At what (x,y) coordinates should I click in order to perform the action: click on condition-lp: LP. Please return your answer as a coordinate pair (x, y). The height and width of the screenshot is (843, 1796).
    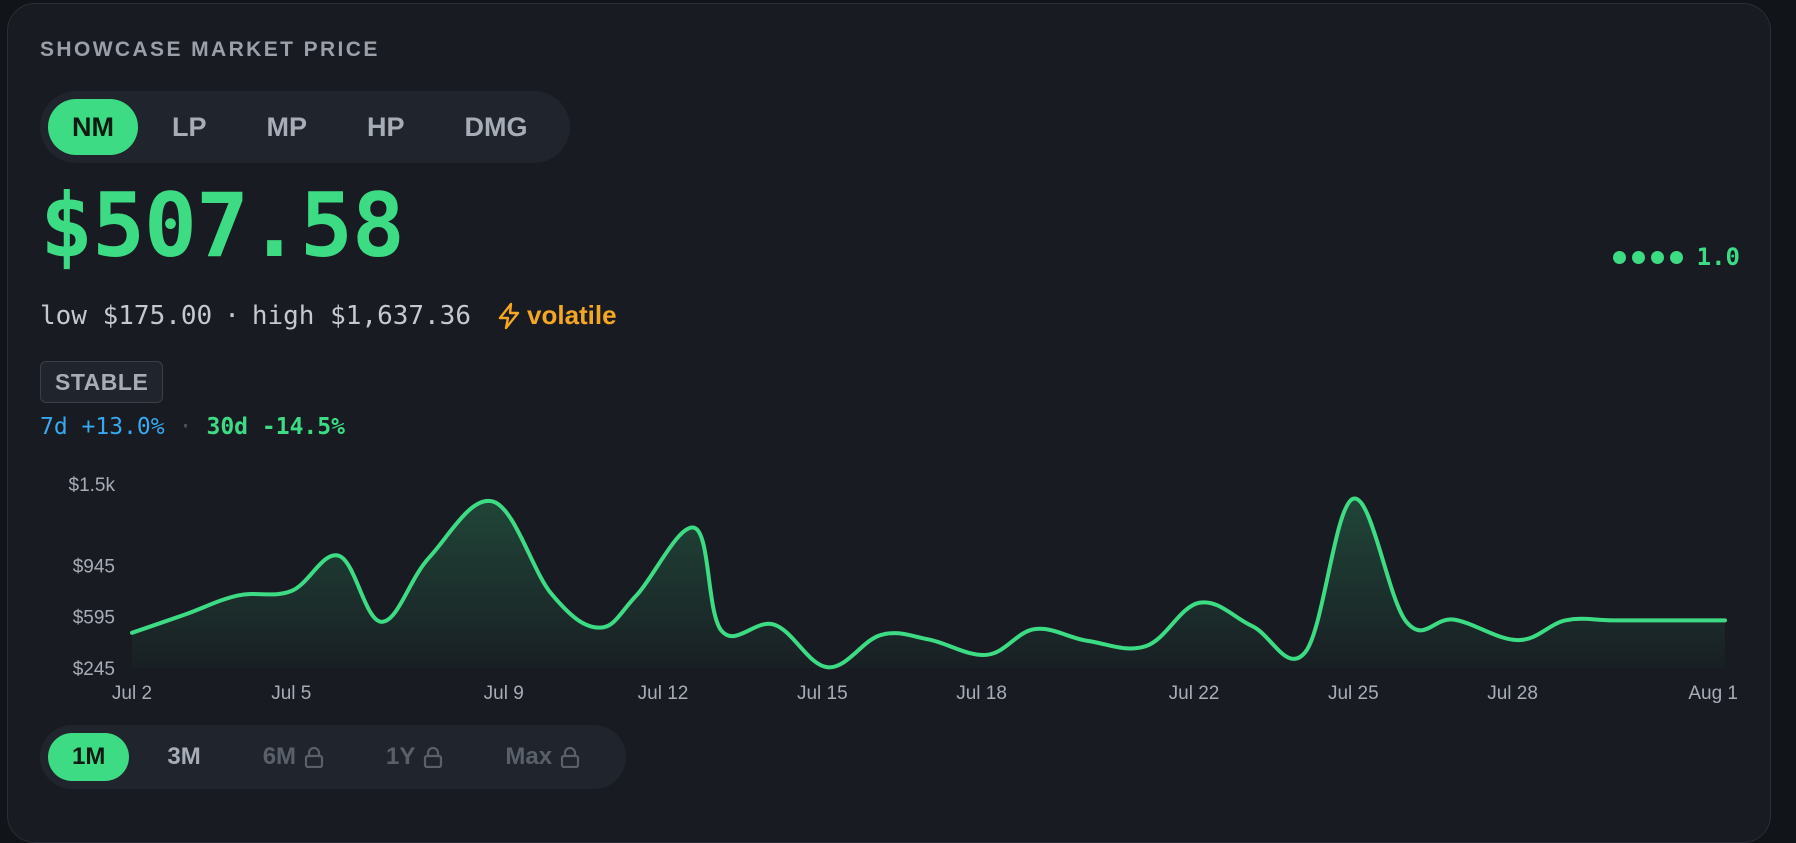
    Looking at the image, I should click on (189, 127).